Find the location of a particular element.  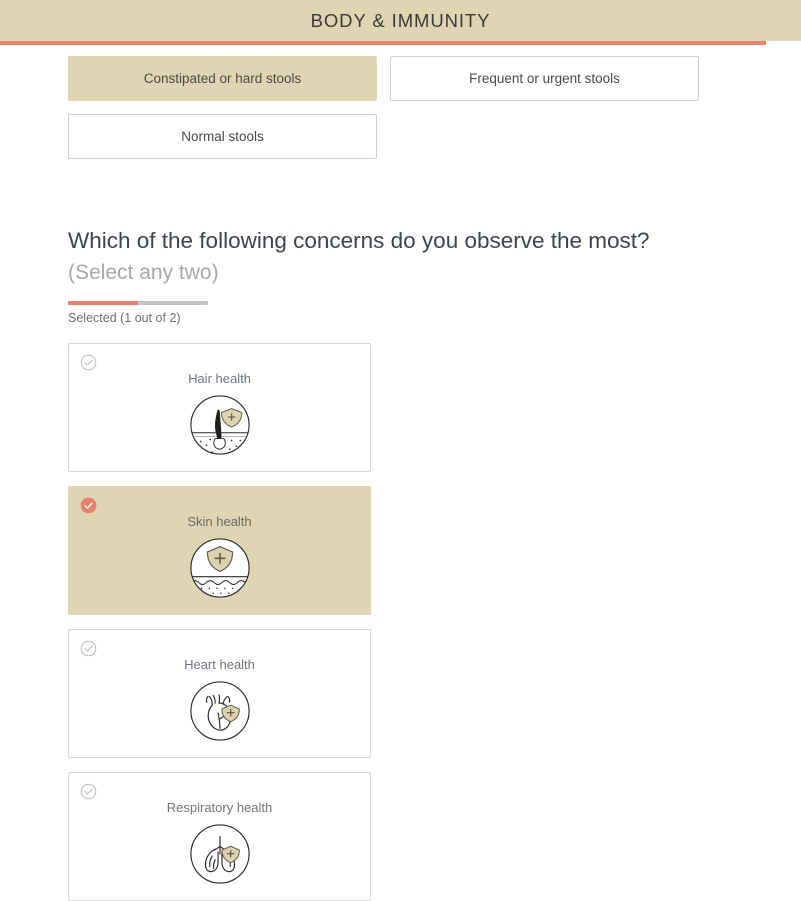

concern-card-heart-health: Heart health is located at coordinates (219, 693).